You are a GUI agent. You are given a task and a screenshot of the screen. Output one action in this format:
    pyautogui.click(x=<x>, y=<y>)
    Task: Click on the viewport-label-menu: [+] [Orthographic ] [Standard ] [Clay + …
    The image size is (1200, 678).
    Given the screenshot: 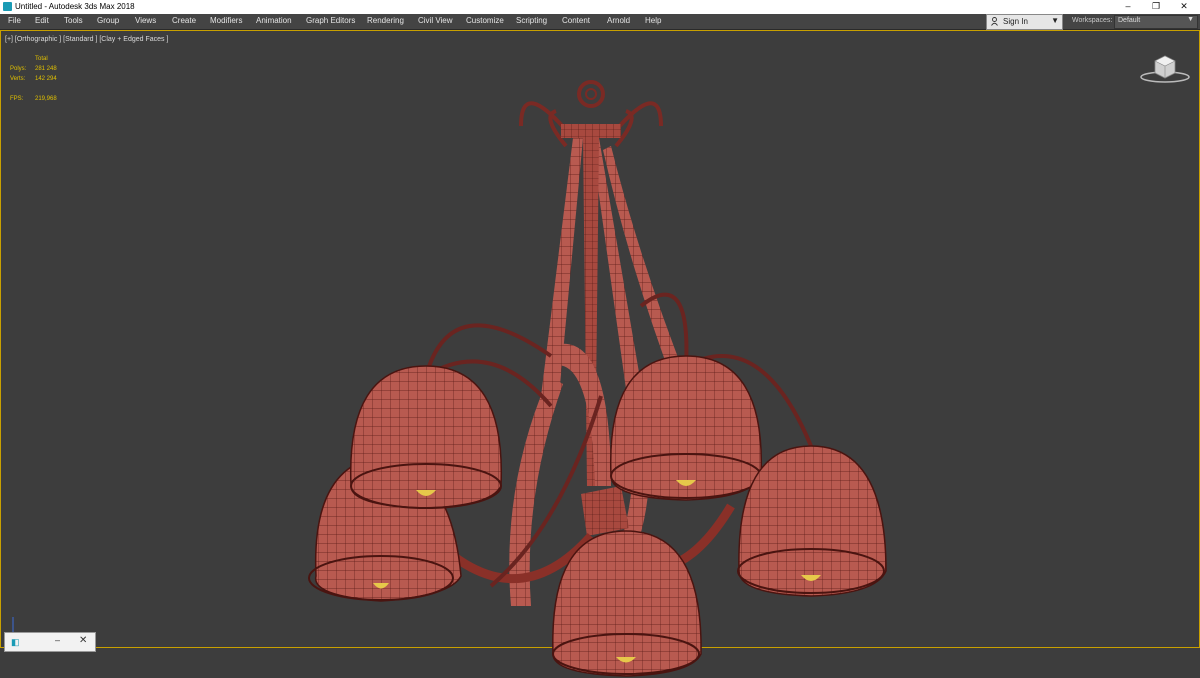 What is the action you would take?
    pyautogui.click(x=86, y=39)
    